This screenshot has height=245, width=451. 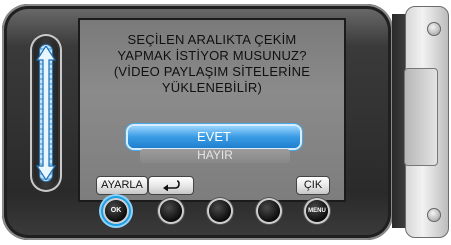 What do you see at coordinates (122, 185) in the screenshot?
I see `set-button: AYARLA` at bounding box center [122, 185].